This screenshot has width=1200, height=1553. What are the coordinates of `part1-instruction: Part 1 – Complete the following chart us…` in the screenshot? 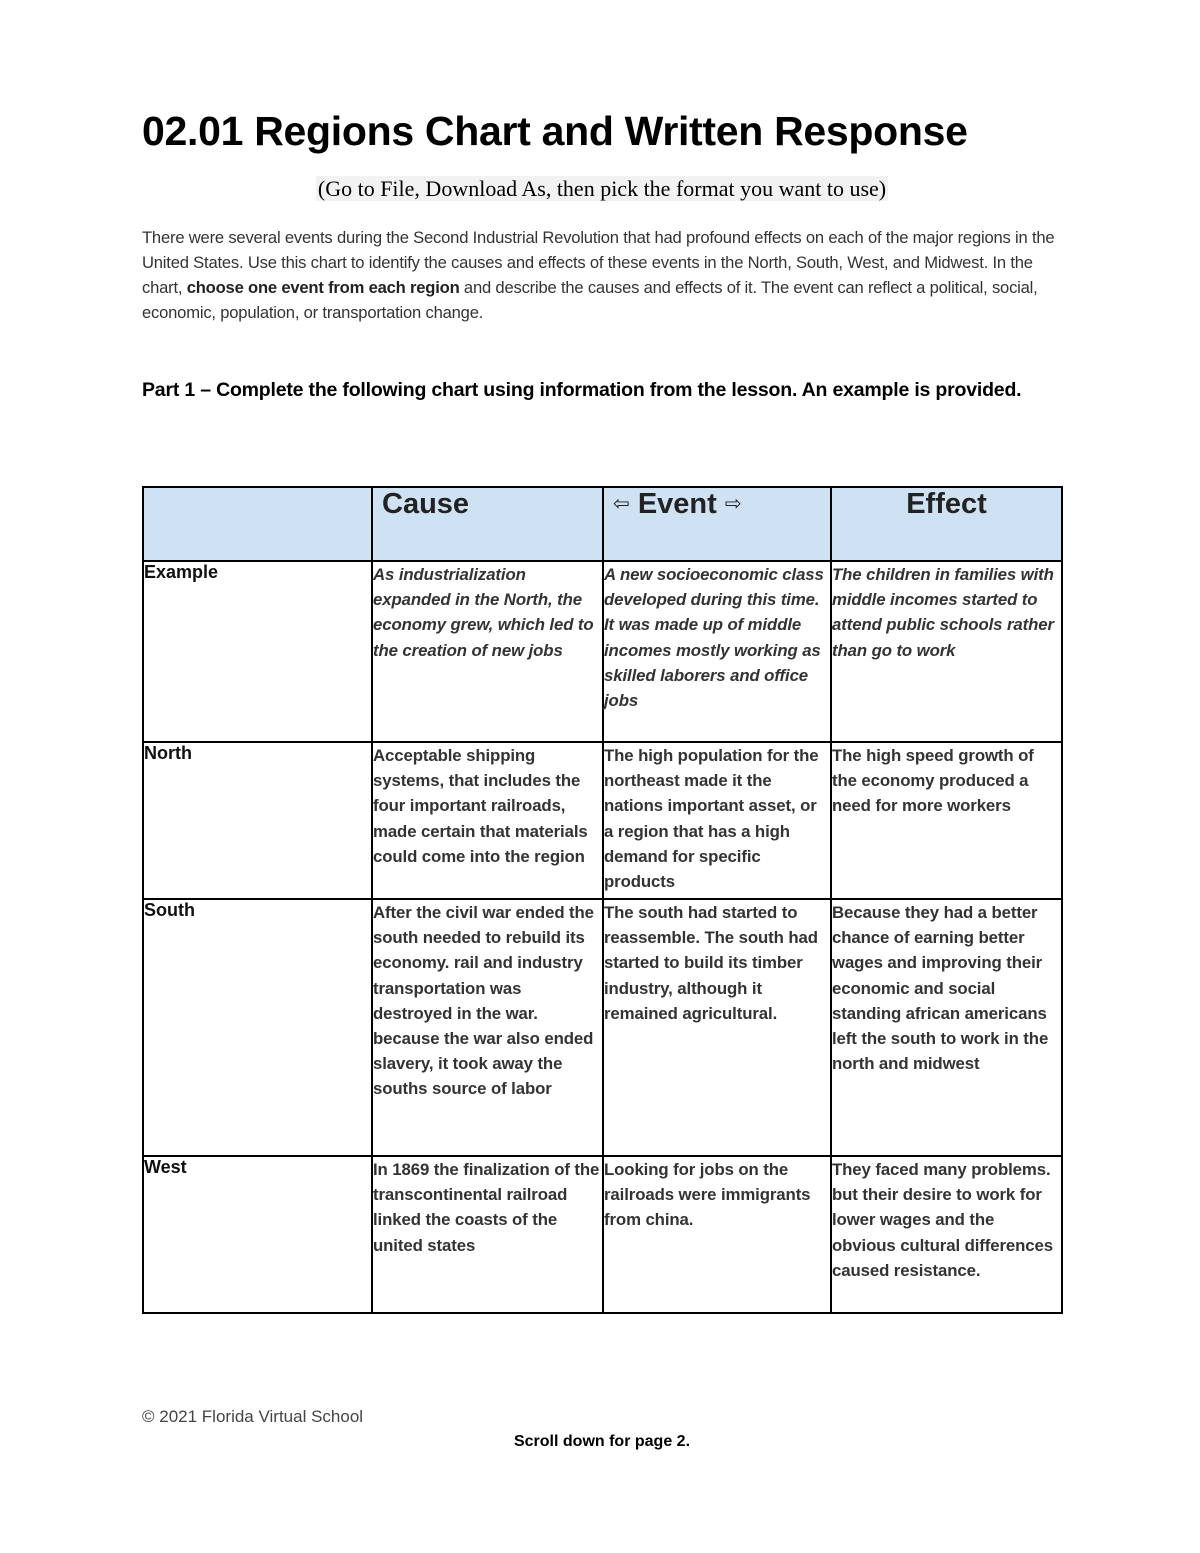 It's located at (582, 390).